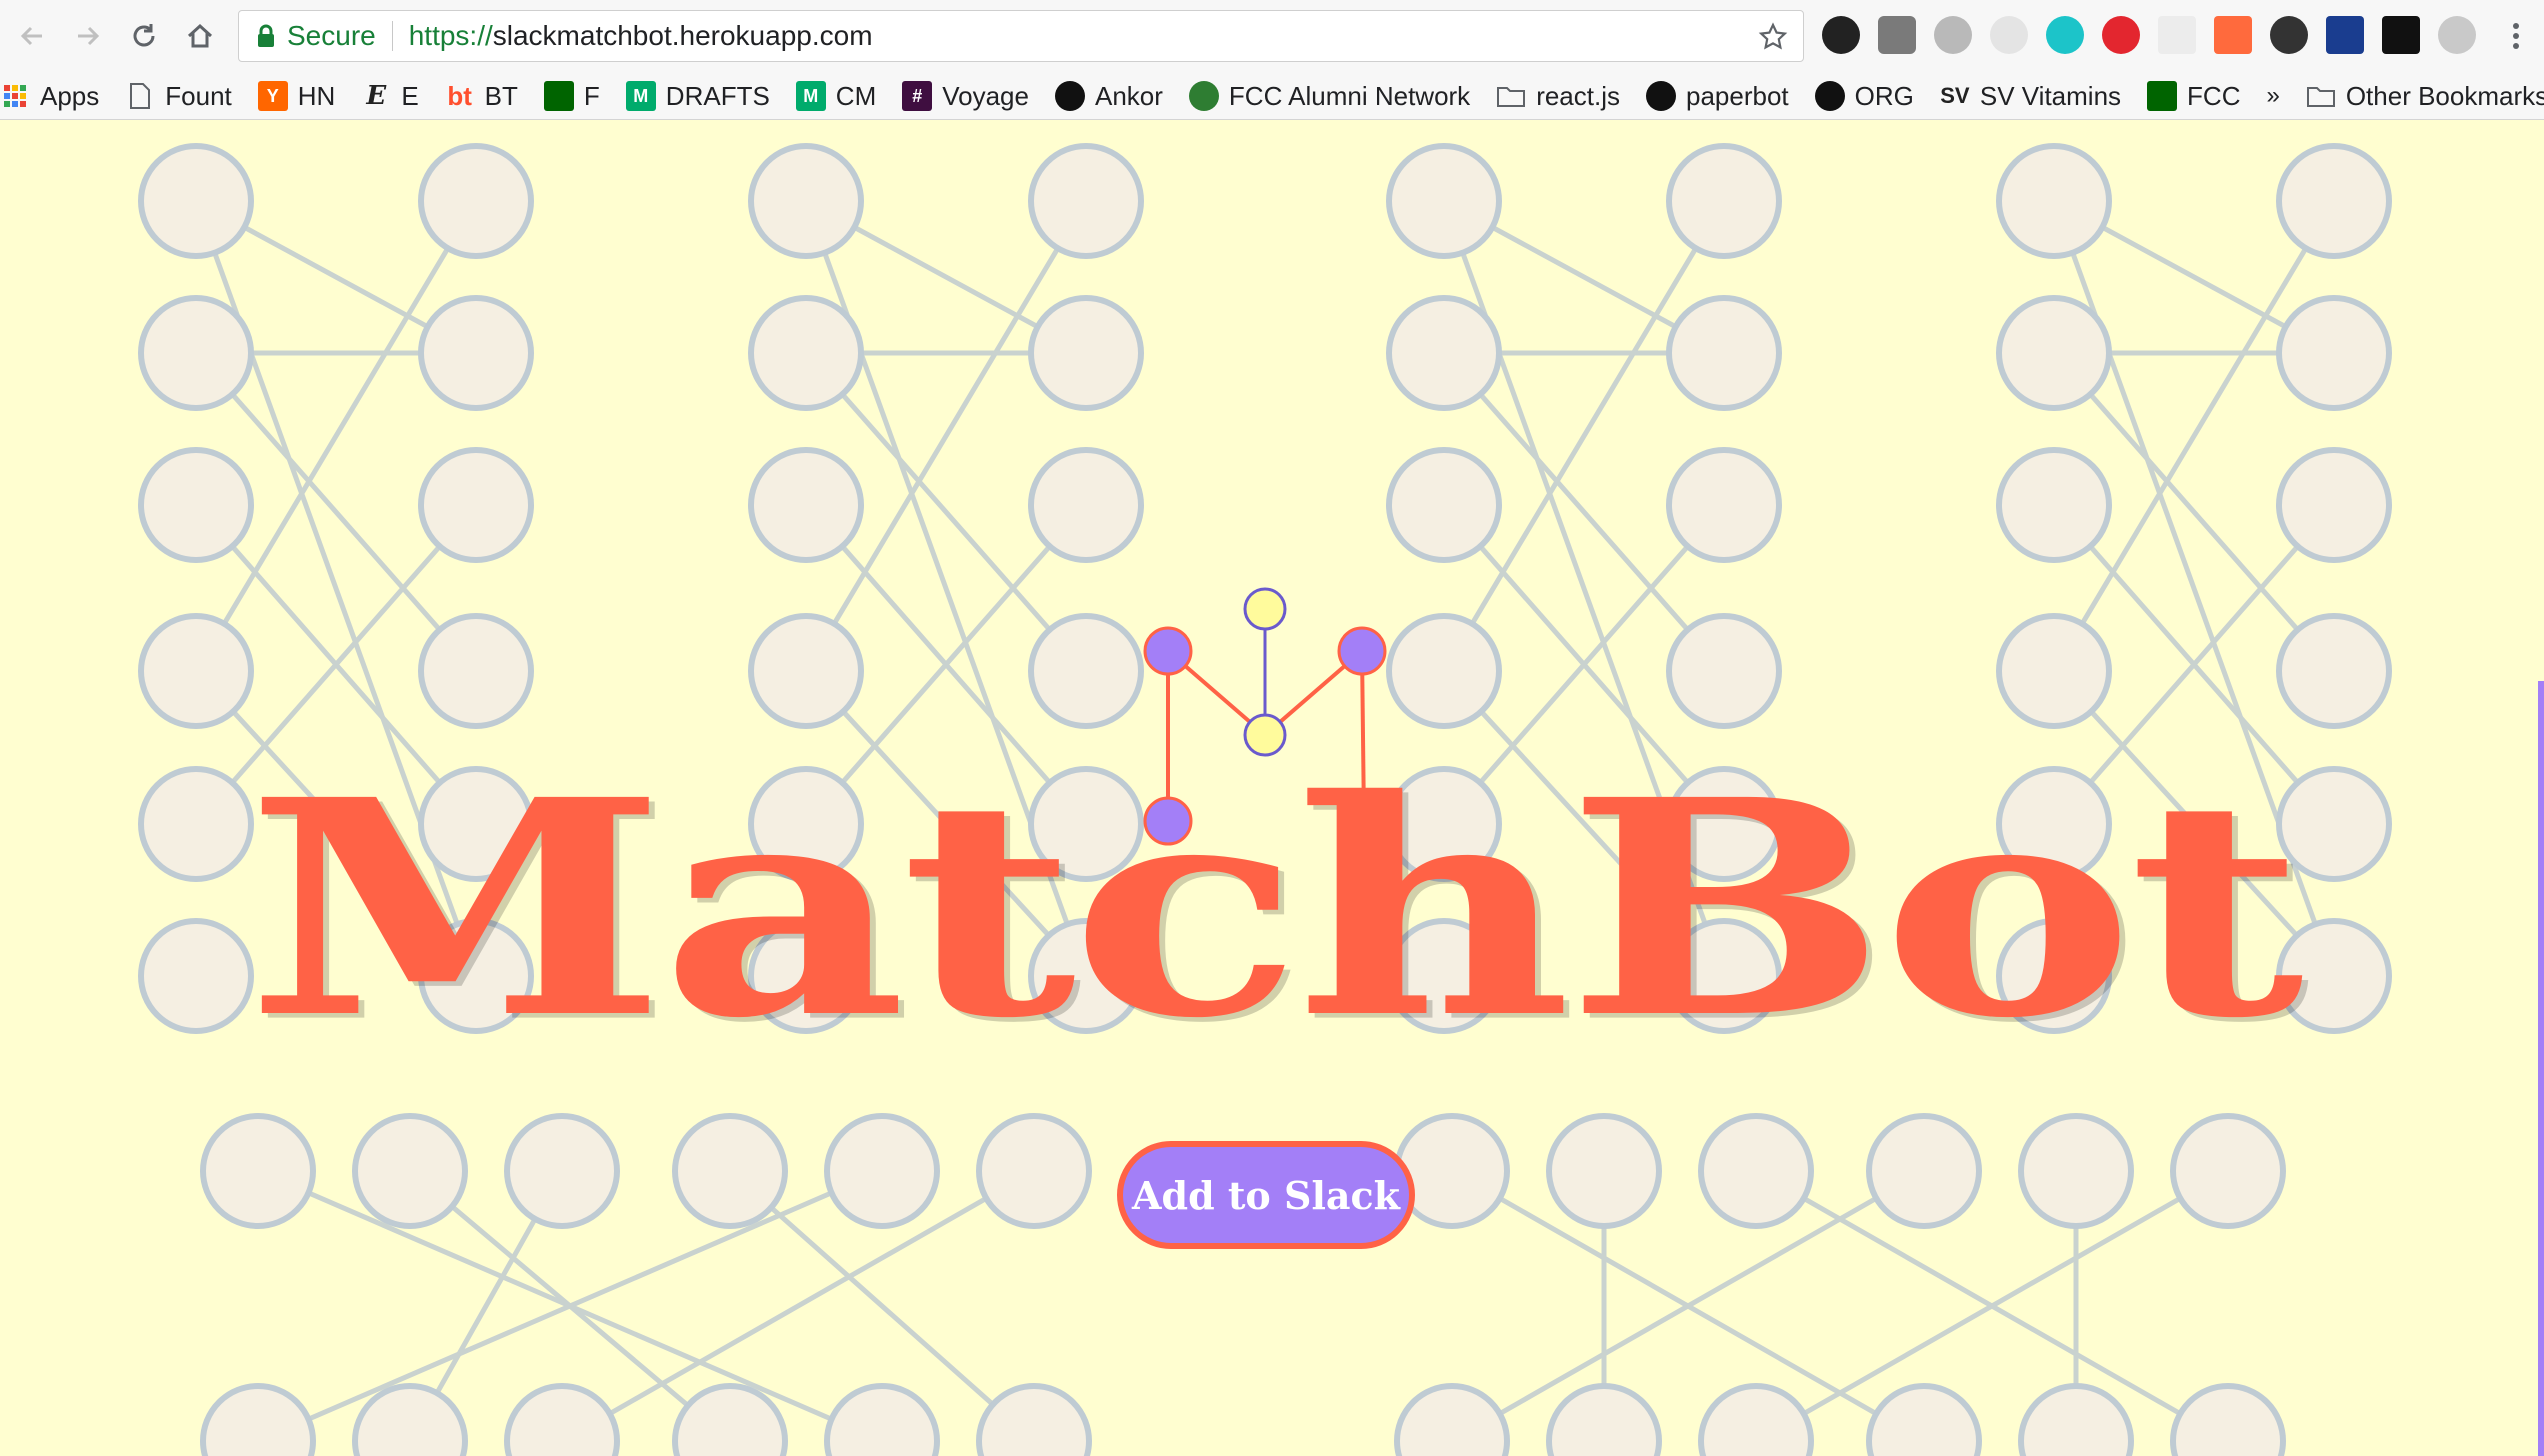 The height and width of the screenshot is (1456, 2544). What do you see at coordinates (2345, 35) in the screenshot?
I see `extension-news-icon` at bounding box center [2345, 35].